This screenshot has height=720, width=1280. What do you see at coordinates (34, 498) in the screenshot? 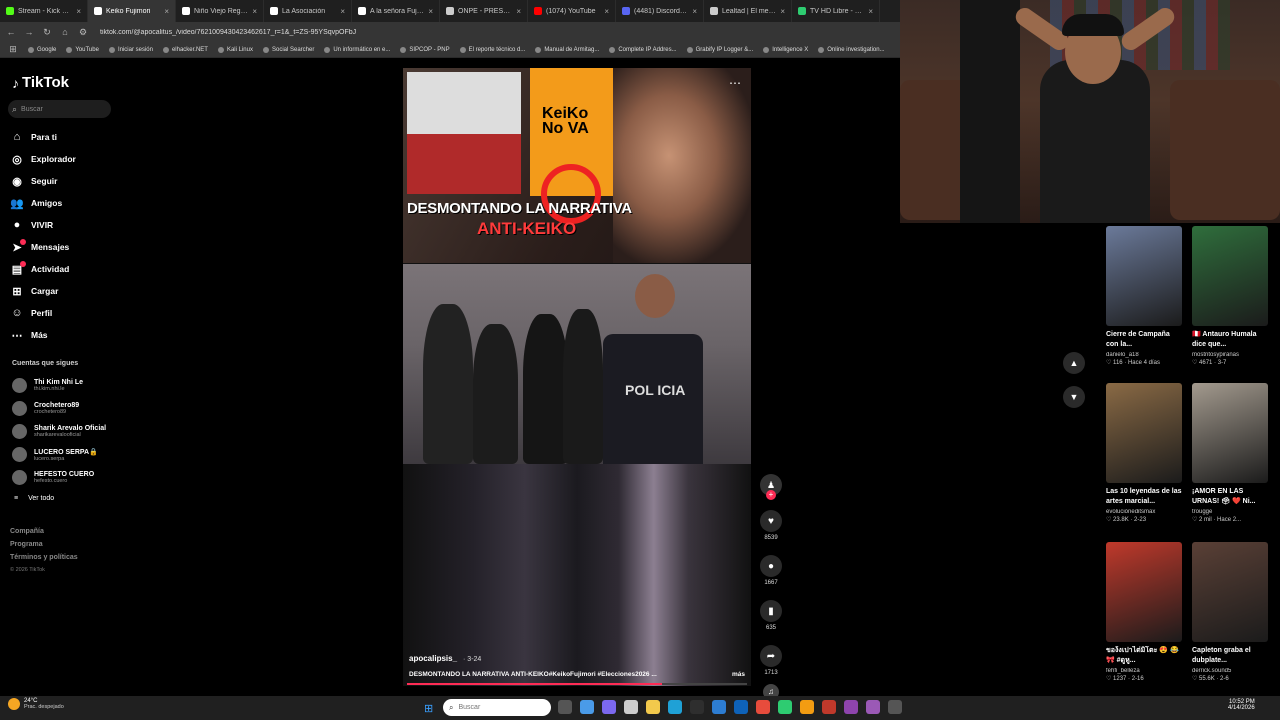
I see `see-all-button: ≡ Ver todo` at bounding box center [34, 498].